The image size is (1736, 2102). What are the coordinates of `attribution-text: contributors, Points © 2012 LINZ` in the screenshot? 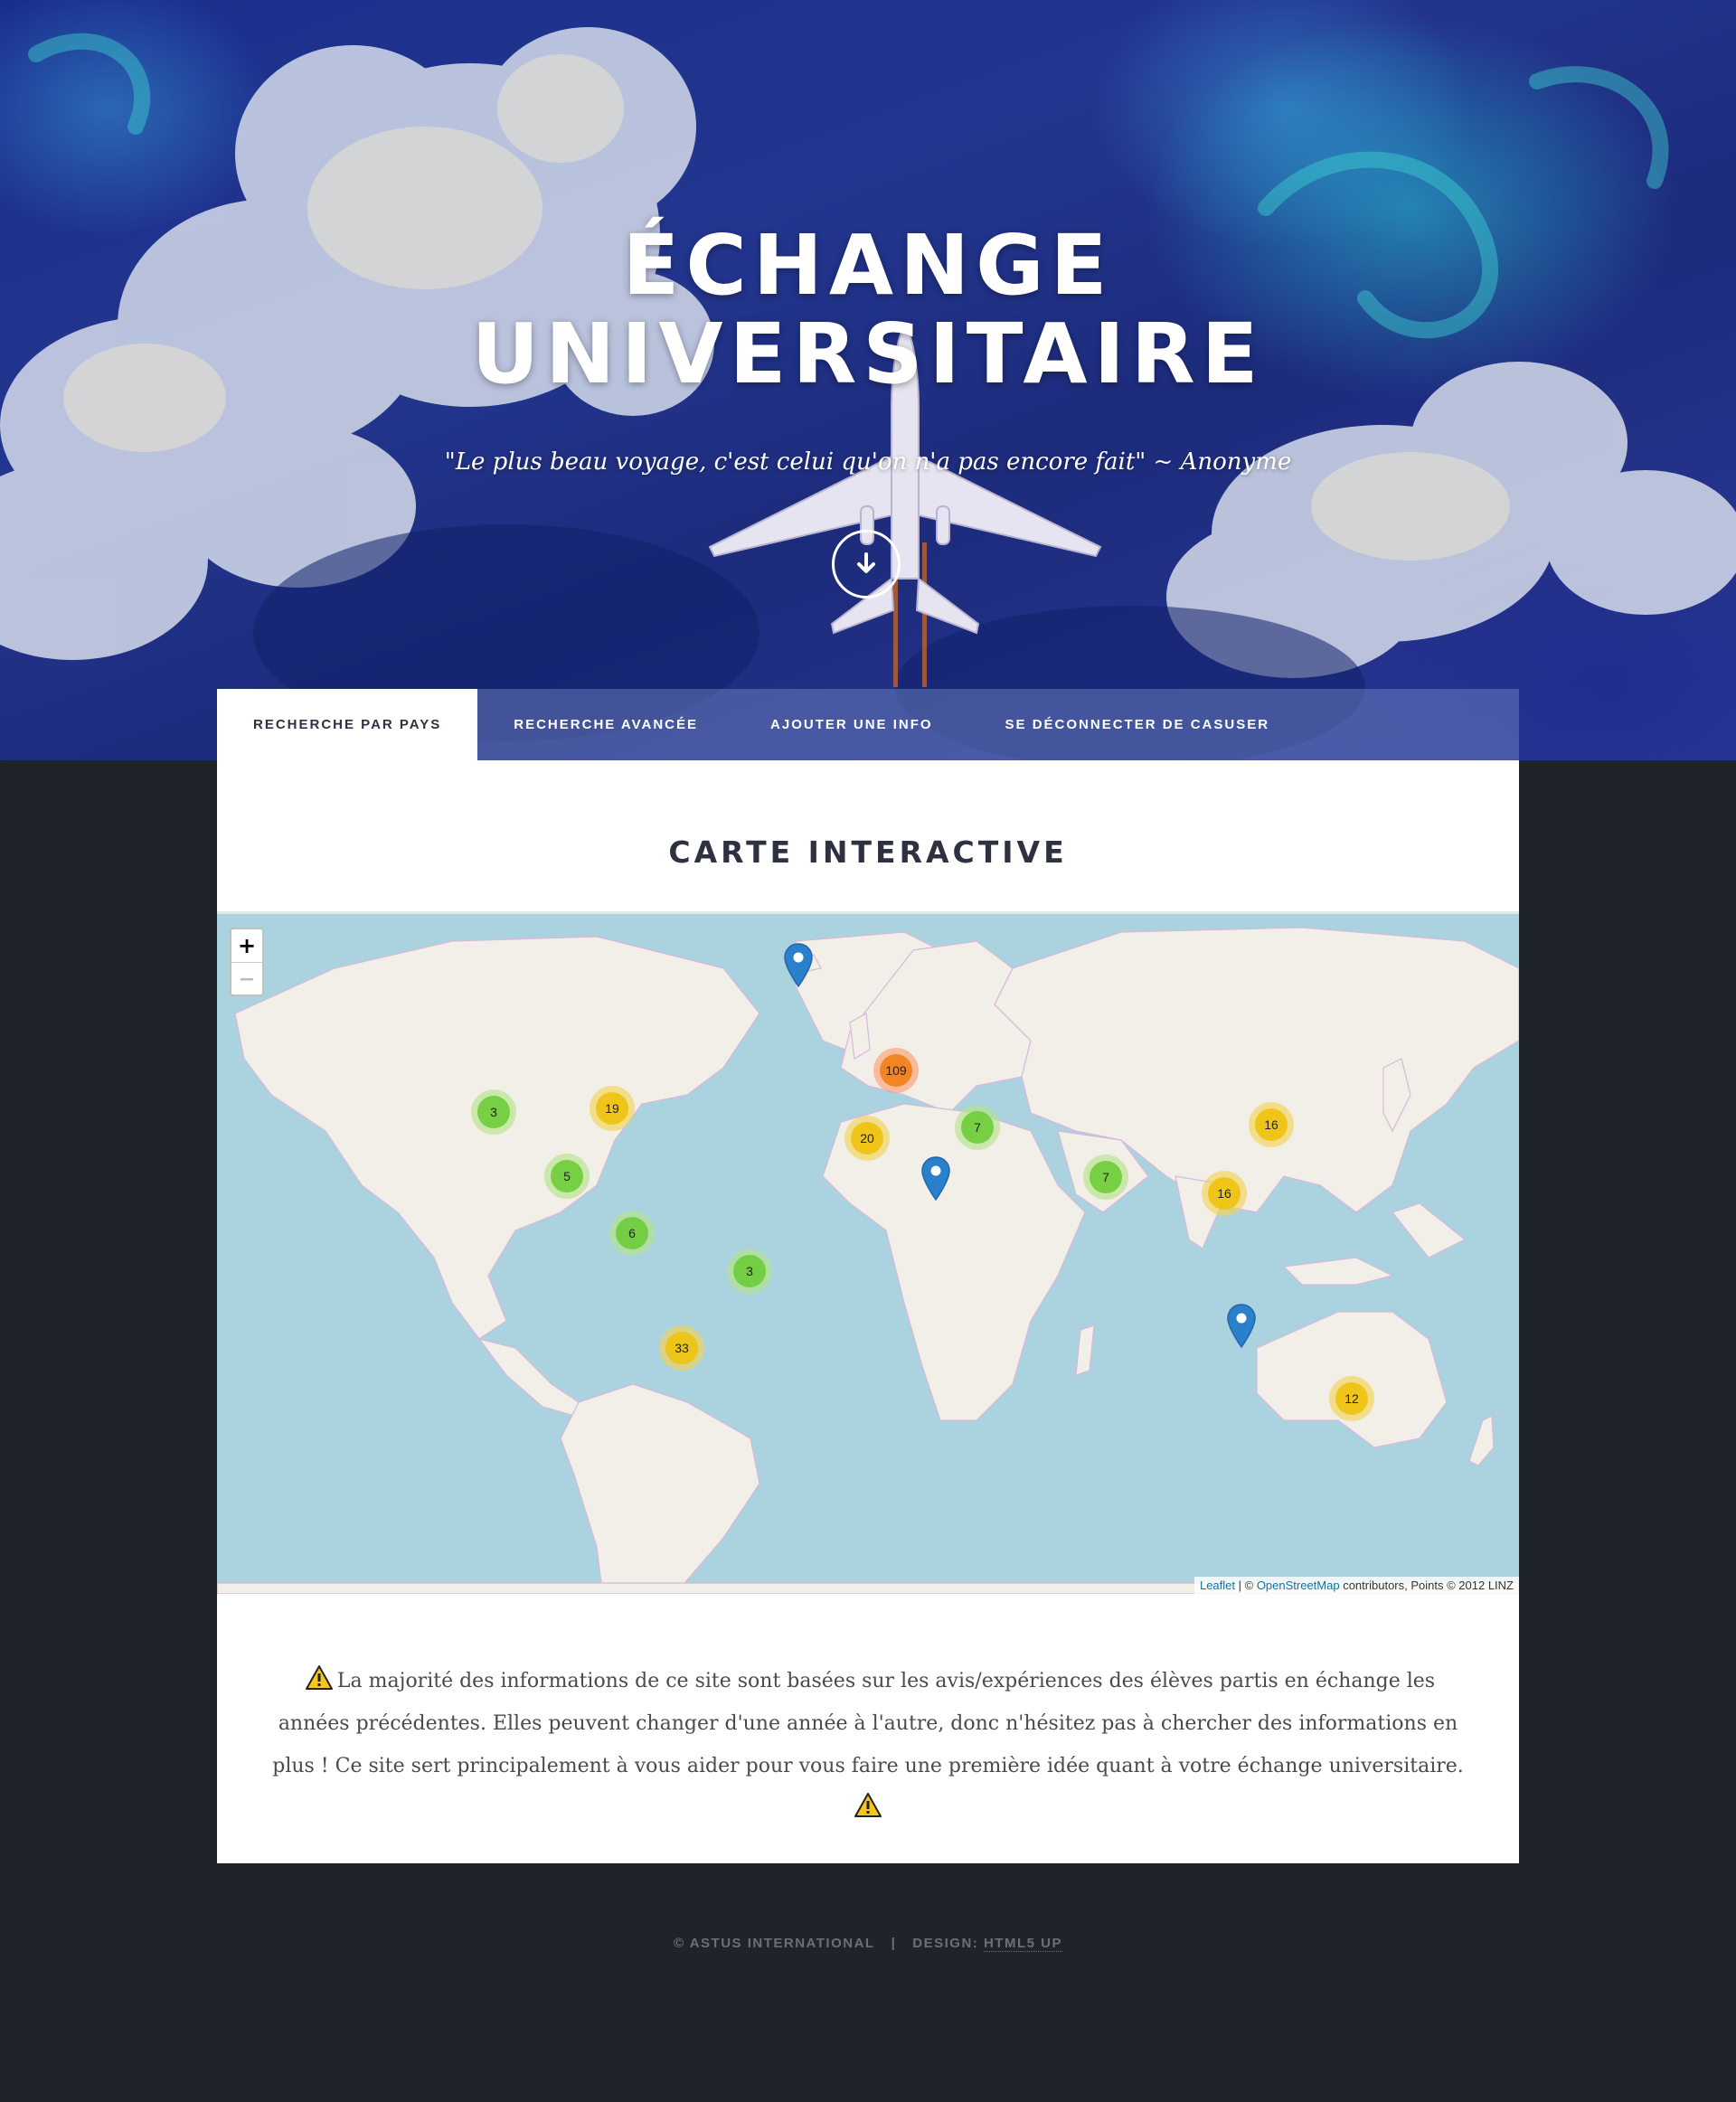 It's located at (1427, 1585).